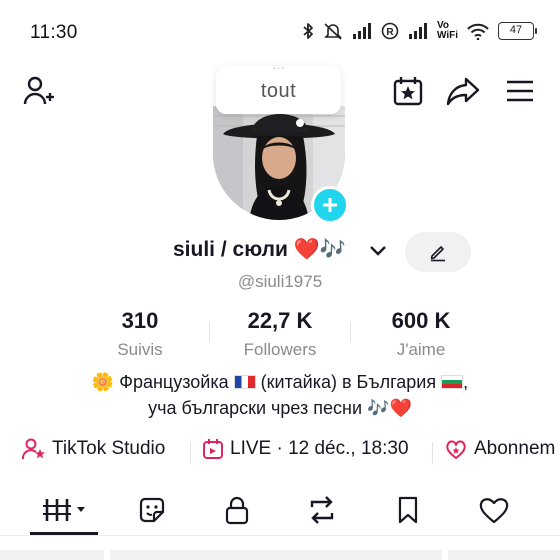 This screenshot has height=560, width=560. Describe the element at coordinates (456, 449) in the screenshot. I see `subscription-icon` at that location.